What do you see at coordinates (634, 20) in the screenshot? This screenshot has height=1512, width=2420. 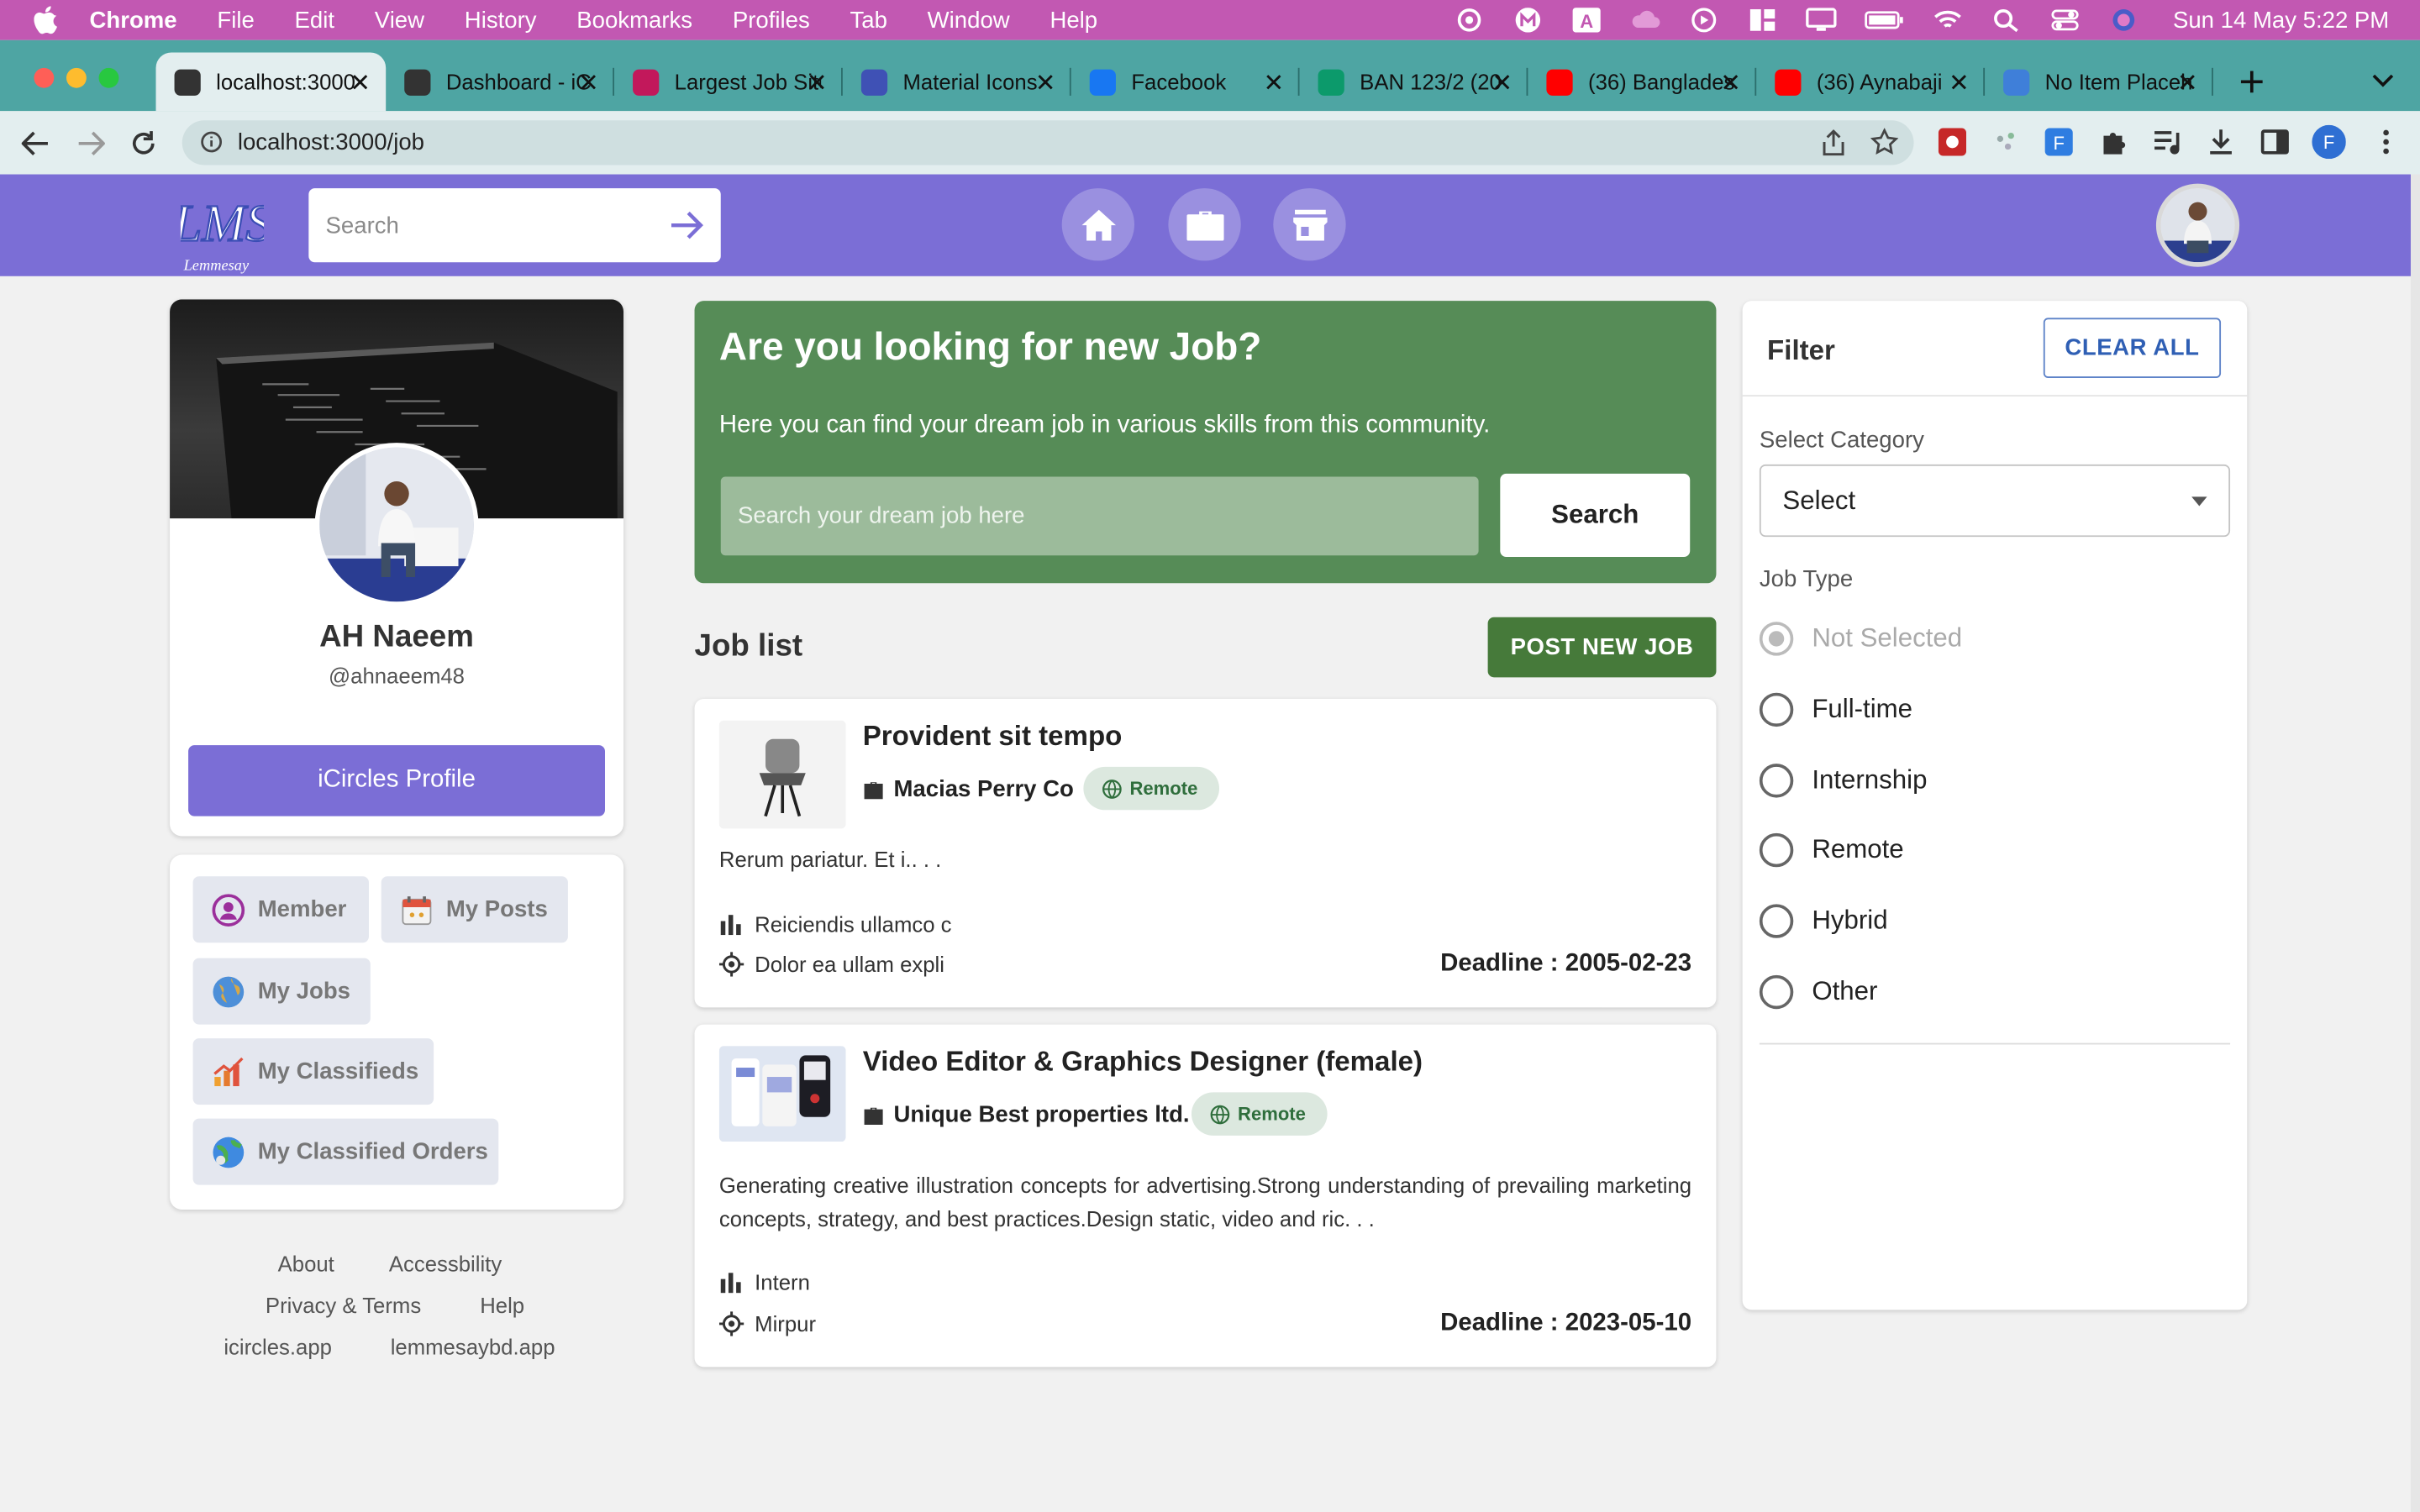 I see `menu-bookmarks: Bookmarks` at bounding box center [634, 20].